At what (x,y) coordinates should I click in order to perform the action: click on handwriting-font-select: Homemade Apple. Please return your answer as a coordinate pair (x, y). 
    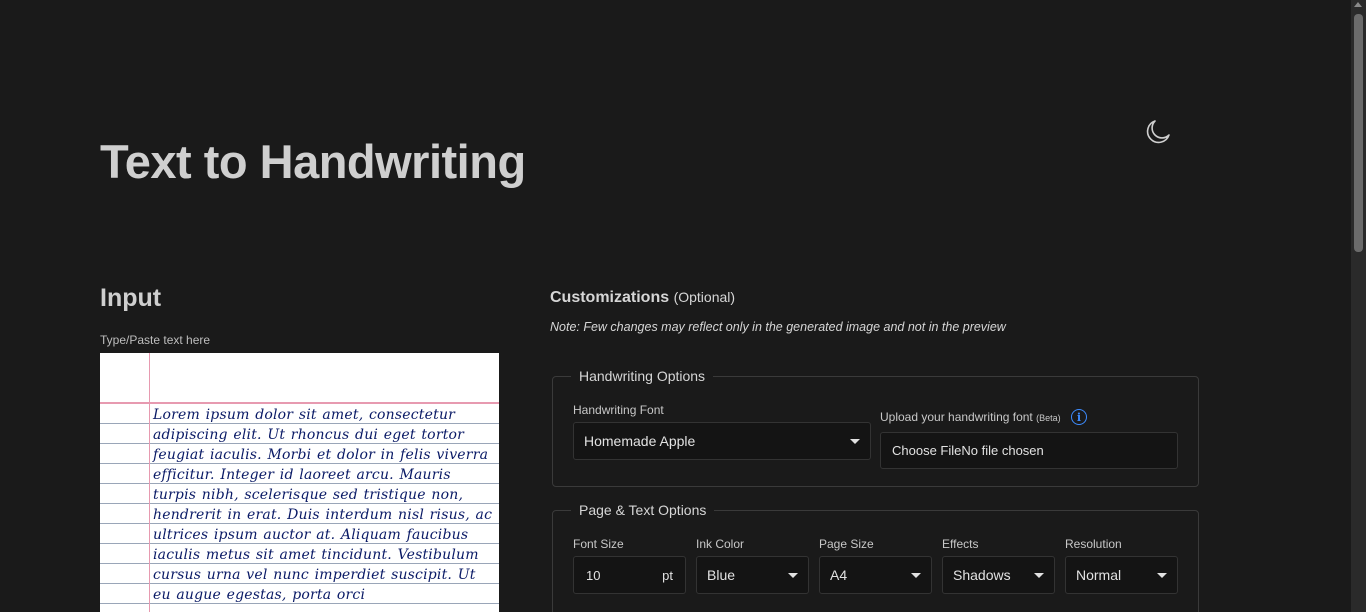
    Looking at the image, I should click on (722, 441).